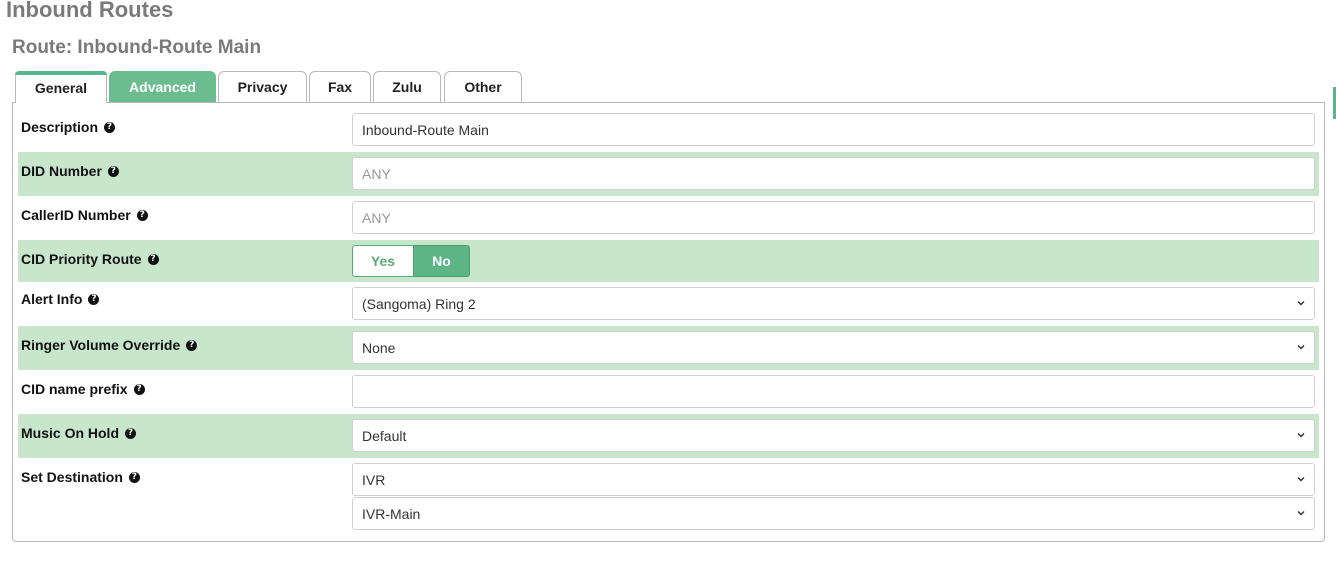 The image size is (1336, 585). I want to click on route-title: Route: Inbound-Route Main, so click(137, 47).